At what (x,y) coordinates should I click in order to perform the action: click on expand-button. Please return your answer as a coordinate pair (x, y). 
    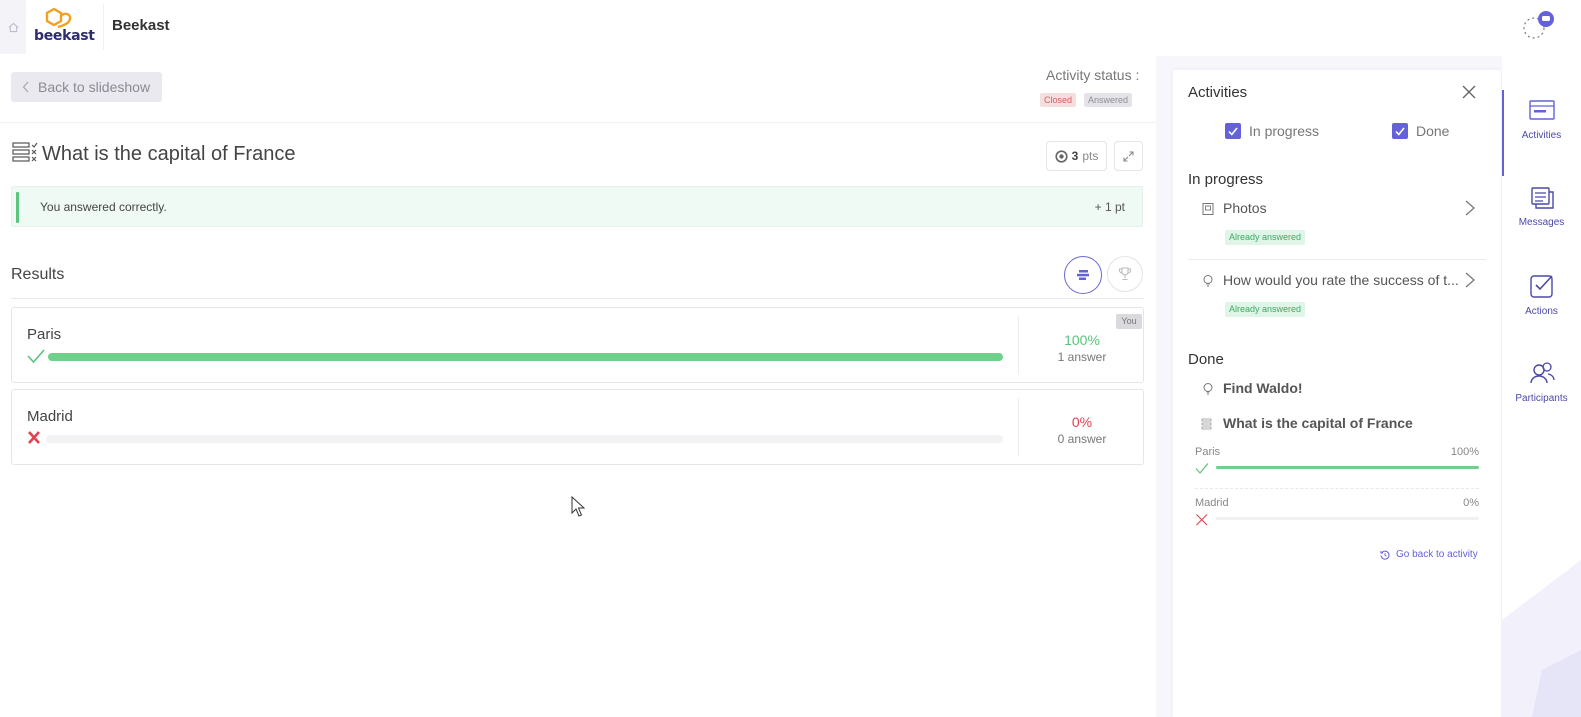
    Looking at the image, I should click on (1128, 156).